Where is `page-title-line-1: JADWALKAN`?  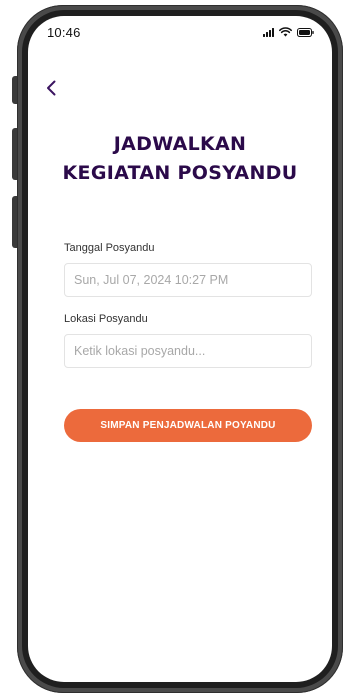 page-title-line-1: JADWALKAN is located at coordinates (180, 144).